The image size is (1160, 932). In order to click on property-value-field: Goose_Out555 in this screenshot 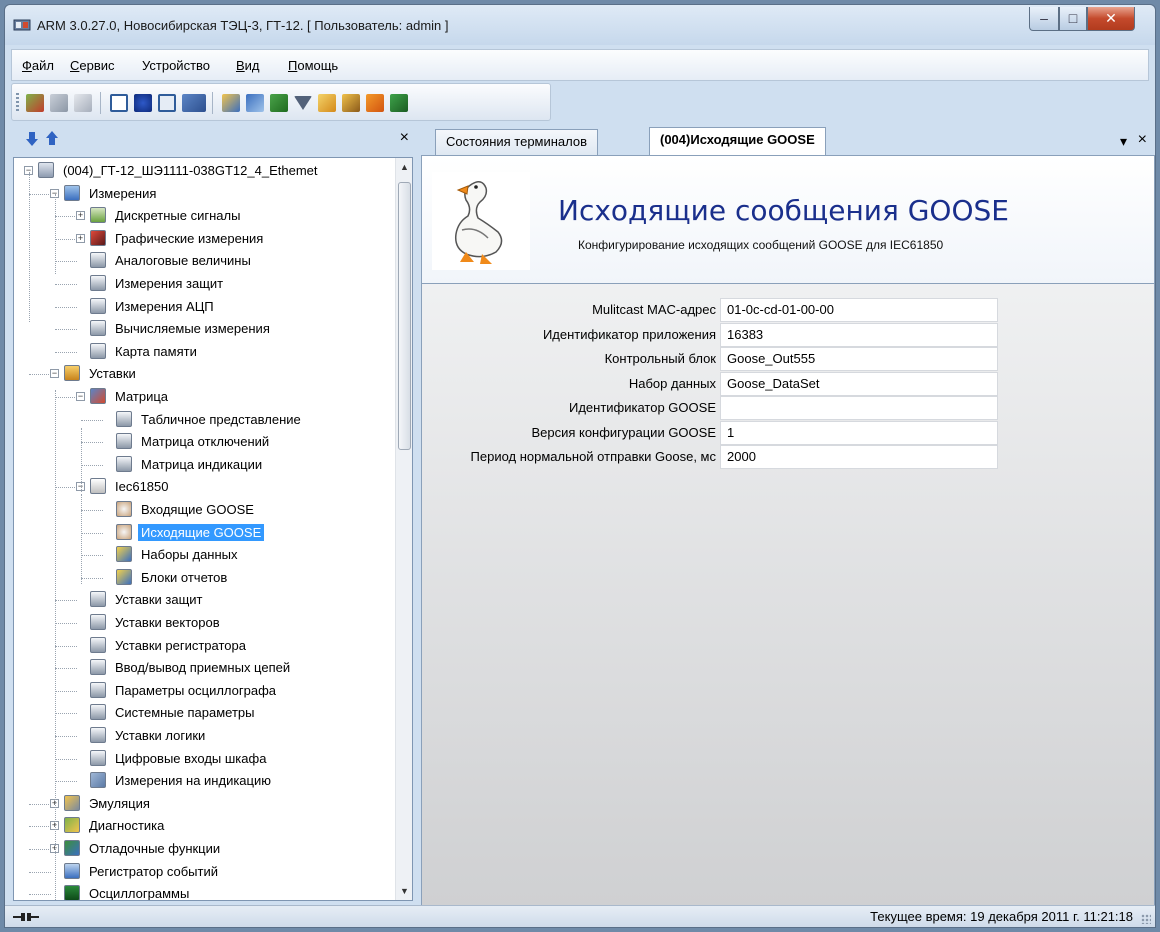, I will do `click(859, 359)`.